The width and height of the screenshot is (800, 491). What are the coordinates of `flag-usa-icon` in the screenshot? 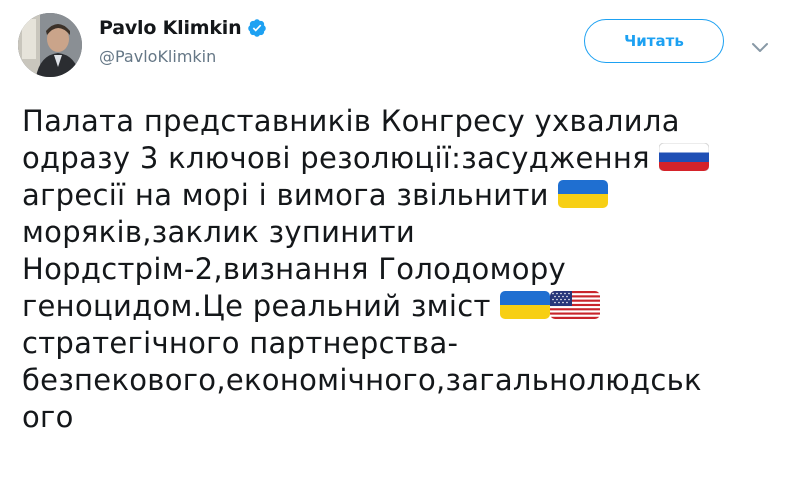 It's located at (575, 305).